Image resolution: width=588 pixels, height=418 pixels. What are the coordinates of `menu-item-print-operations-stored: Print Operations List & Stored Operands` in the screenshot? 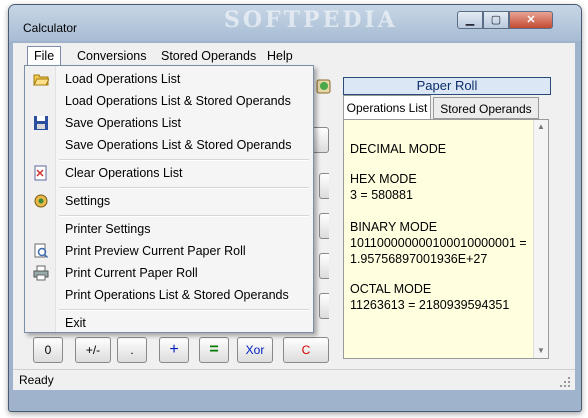 It's located at (169, 295).